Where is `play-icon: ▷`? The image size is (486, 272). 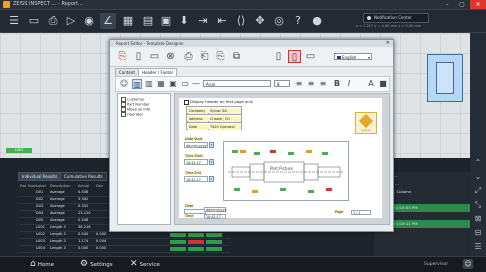
play-icon: ▷ is located at coordinates (71, 21).